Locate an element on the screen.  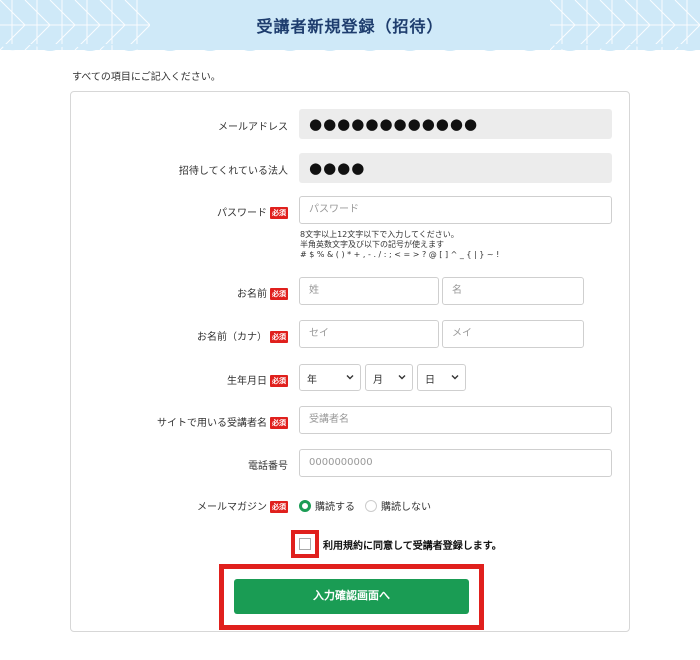
terms-label: 利用規約に同意して受講者登録します。 is located at coordinates (412, 546).